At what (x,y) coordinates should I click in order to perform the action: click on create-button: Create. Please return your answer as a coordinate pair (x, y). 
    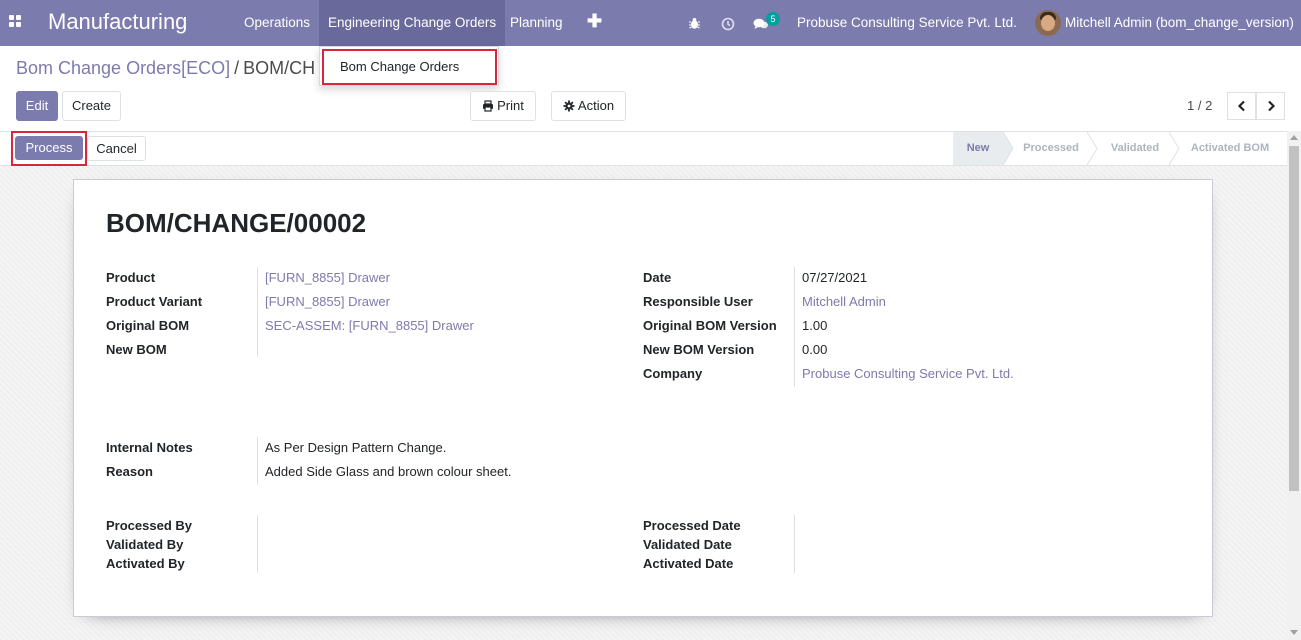
    Looking at the image, I should click on (91, 106).